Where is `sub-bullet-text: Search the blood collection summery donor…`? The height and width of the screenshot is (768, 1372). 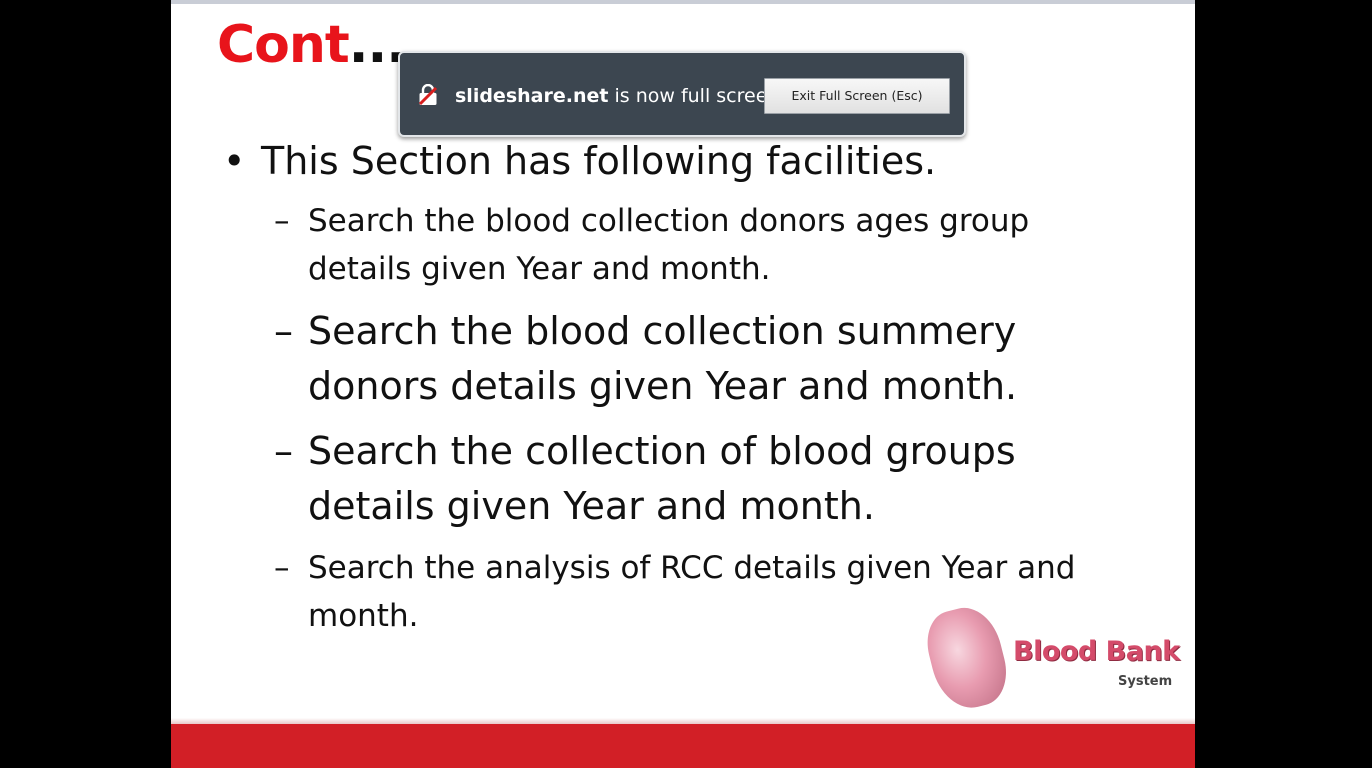
sub-bullet-text: Search the blood collection summery donor… is located at coordinates (662, 359).